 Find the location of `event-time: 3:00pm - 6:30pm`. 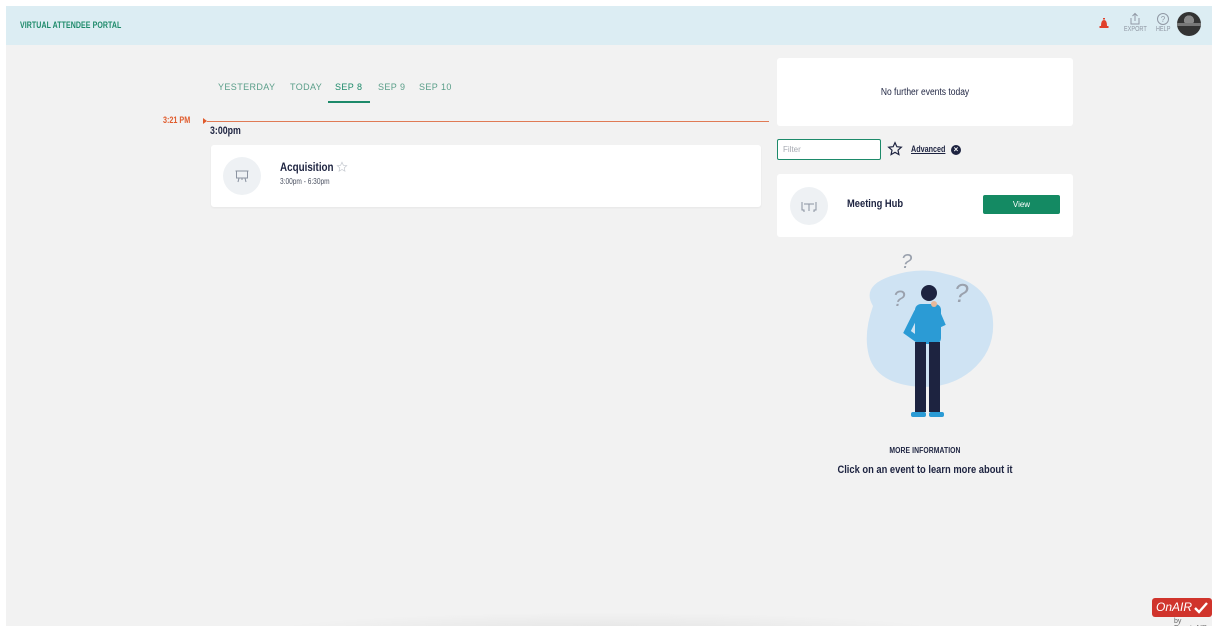

event-time: 3:00pm - 6:30pm is located at coordinates (305, 181).